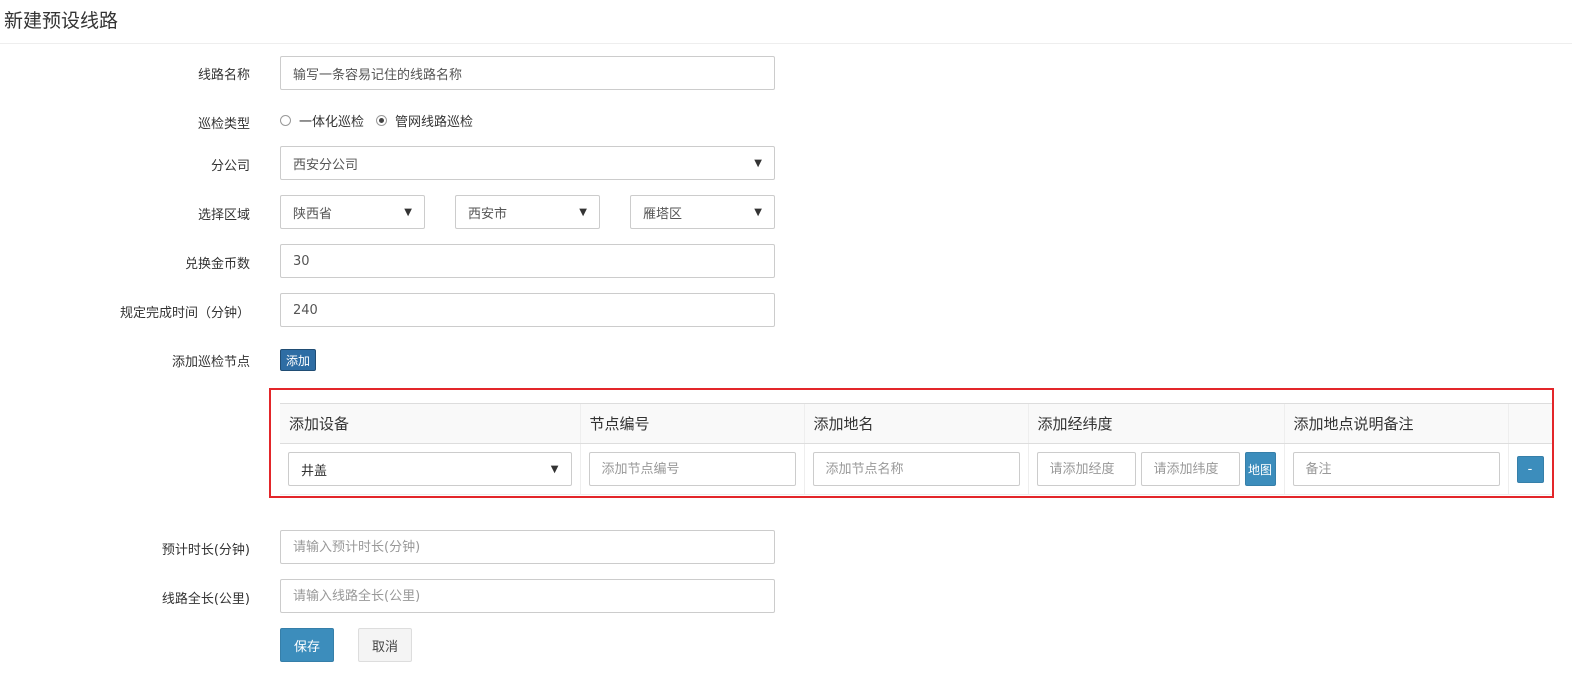  What do you see at coordinates (205, 599) in the screenshot?
I see `route-length-label: 线路全长(公里)` at bounding box center [205, 599].